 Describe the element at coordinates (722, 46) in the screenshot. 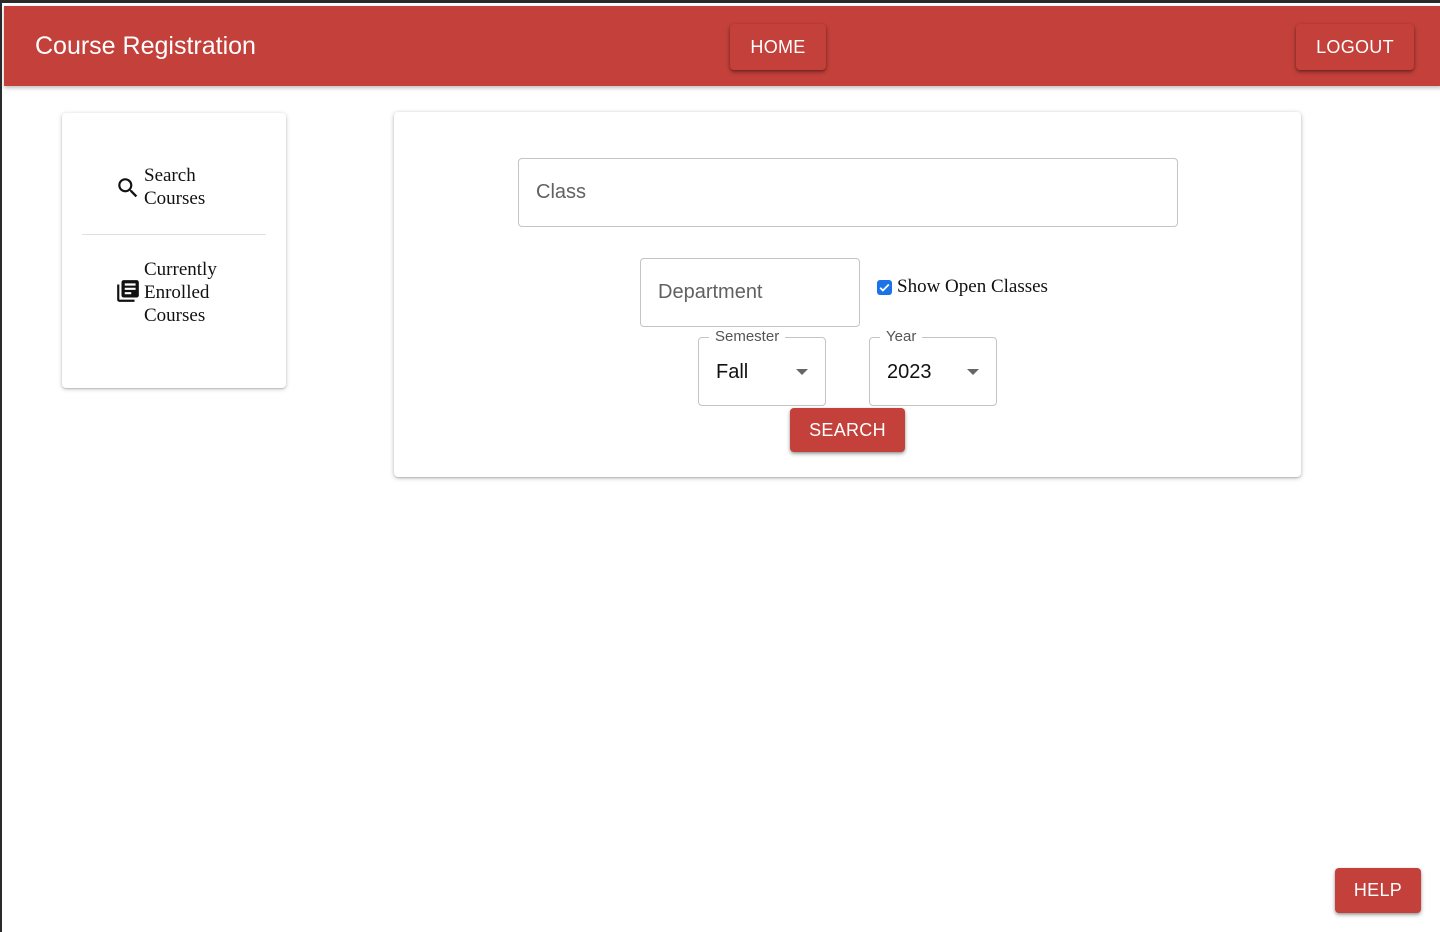

I see `app-bar: Course Registration HOME LOGOUT` at that location.